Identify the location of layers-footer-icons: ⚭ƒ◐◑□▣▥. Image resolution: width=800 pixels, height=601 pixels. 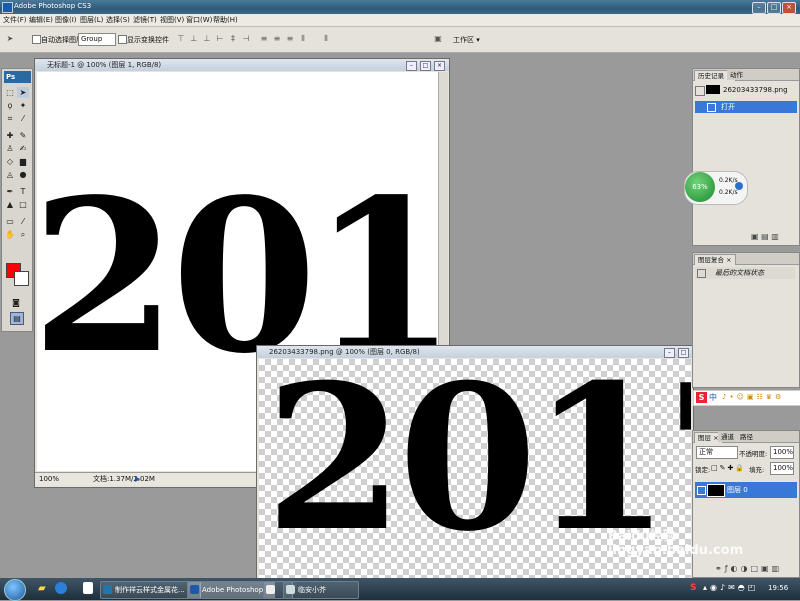
(748, 568).